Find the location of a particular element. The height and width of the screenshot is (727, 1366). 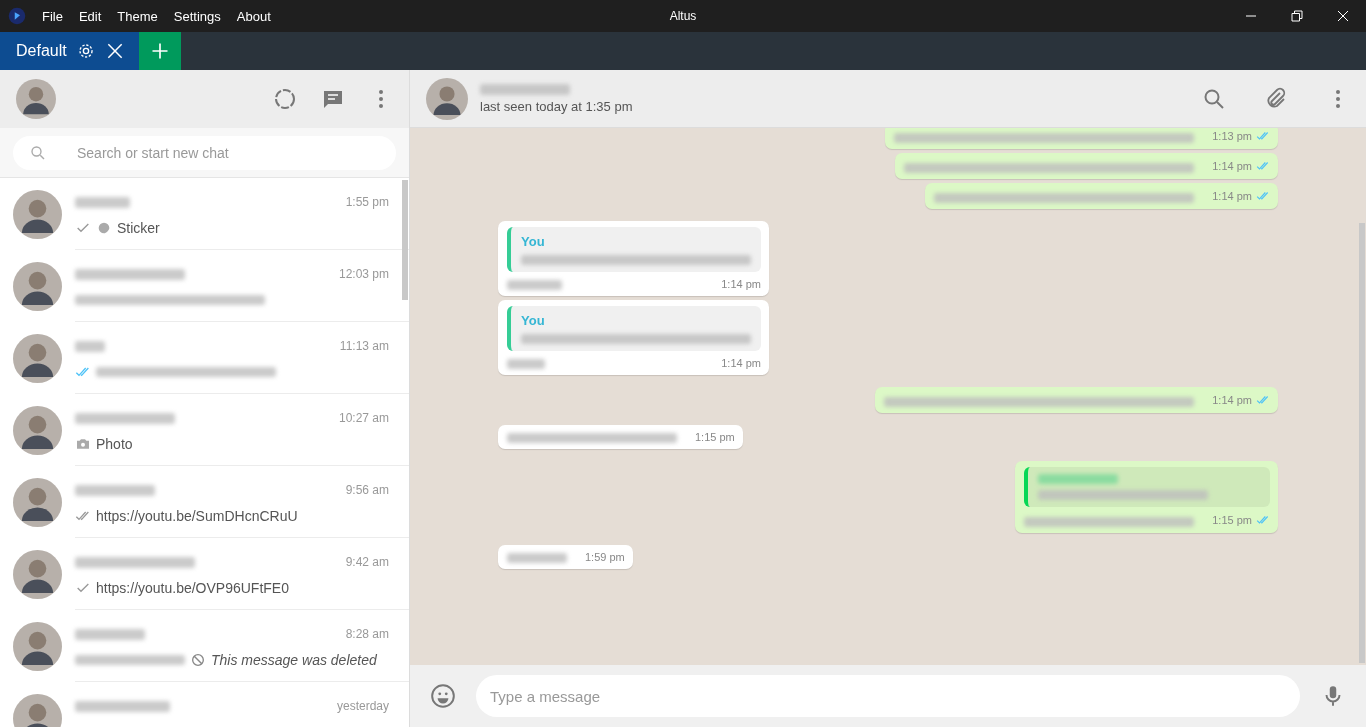

close-icon is located at coordinates (1343, 16).